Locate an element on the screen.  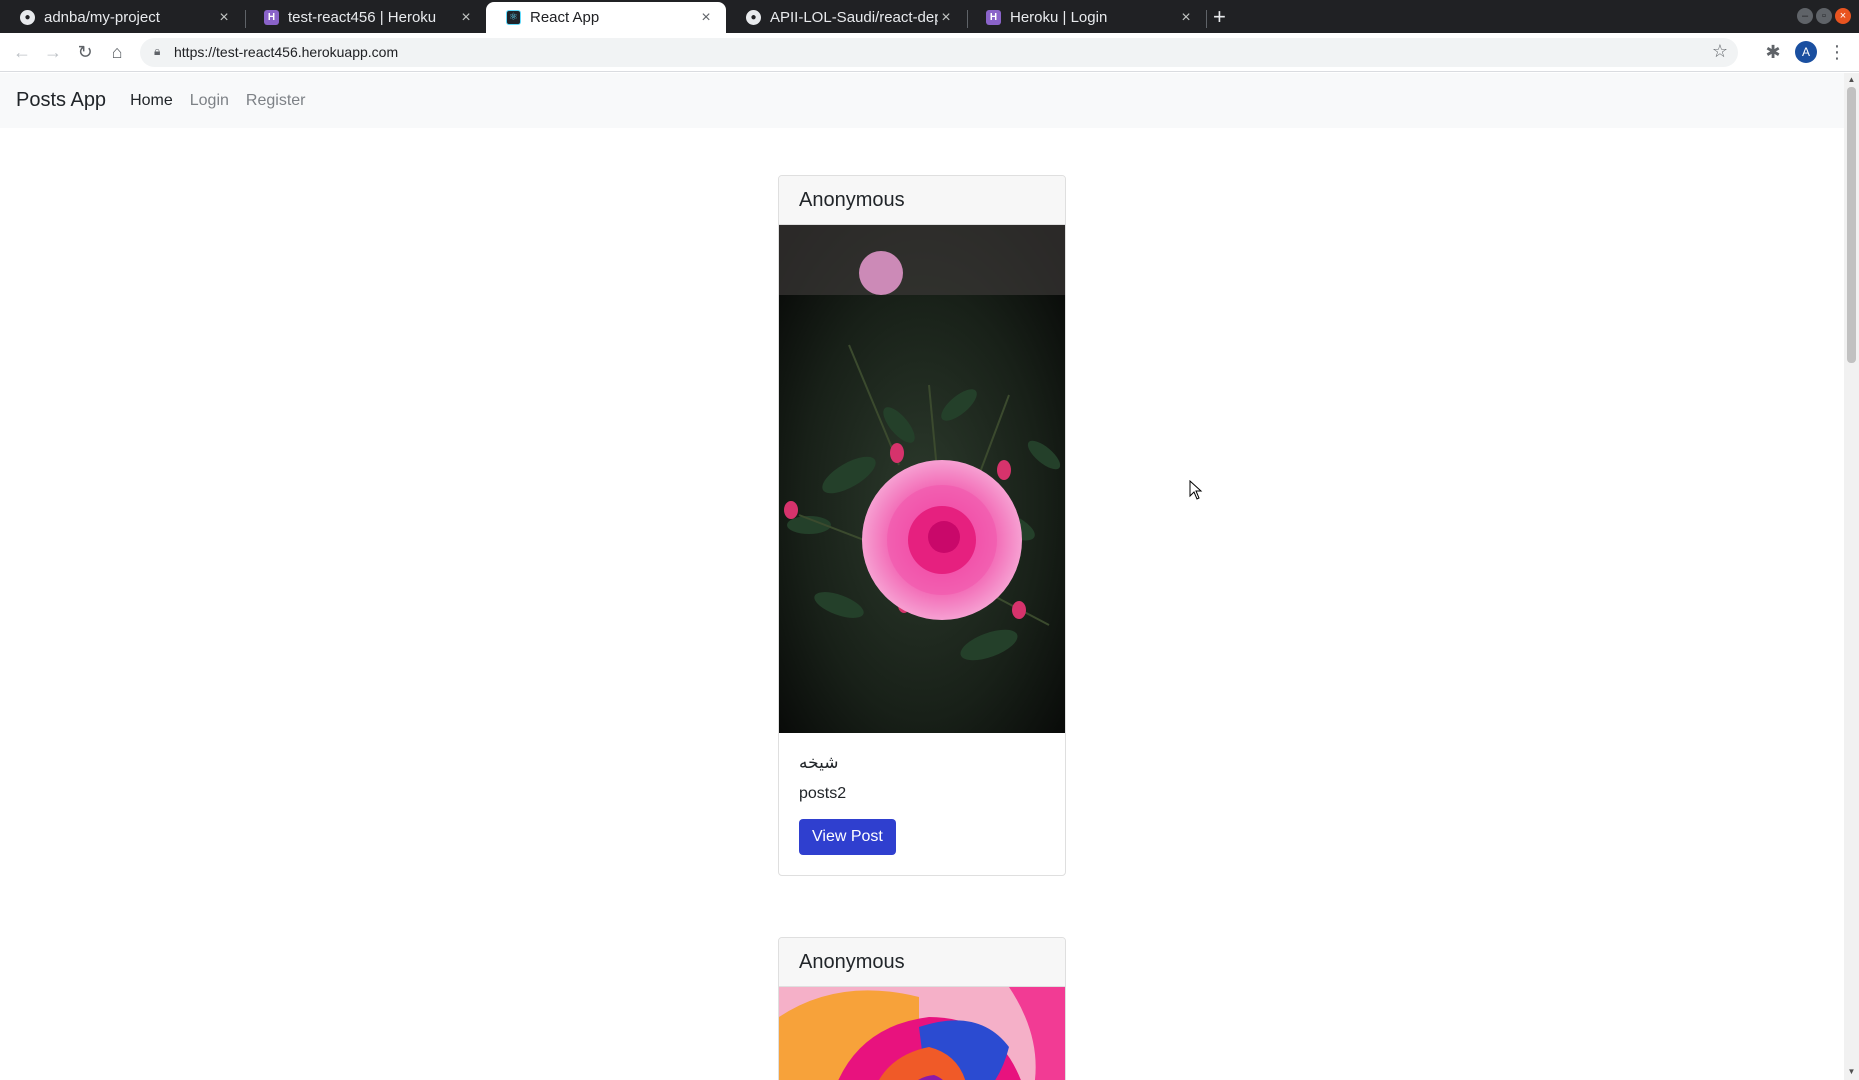
tab-title: React App is located at coordinates (565, 17).